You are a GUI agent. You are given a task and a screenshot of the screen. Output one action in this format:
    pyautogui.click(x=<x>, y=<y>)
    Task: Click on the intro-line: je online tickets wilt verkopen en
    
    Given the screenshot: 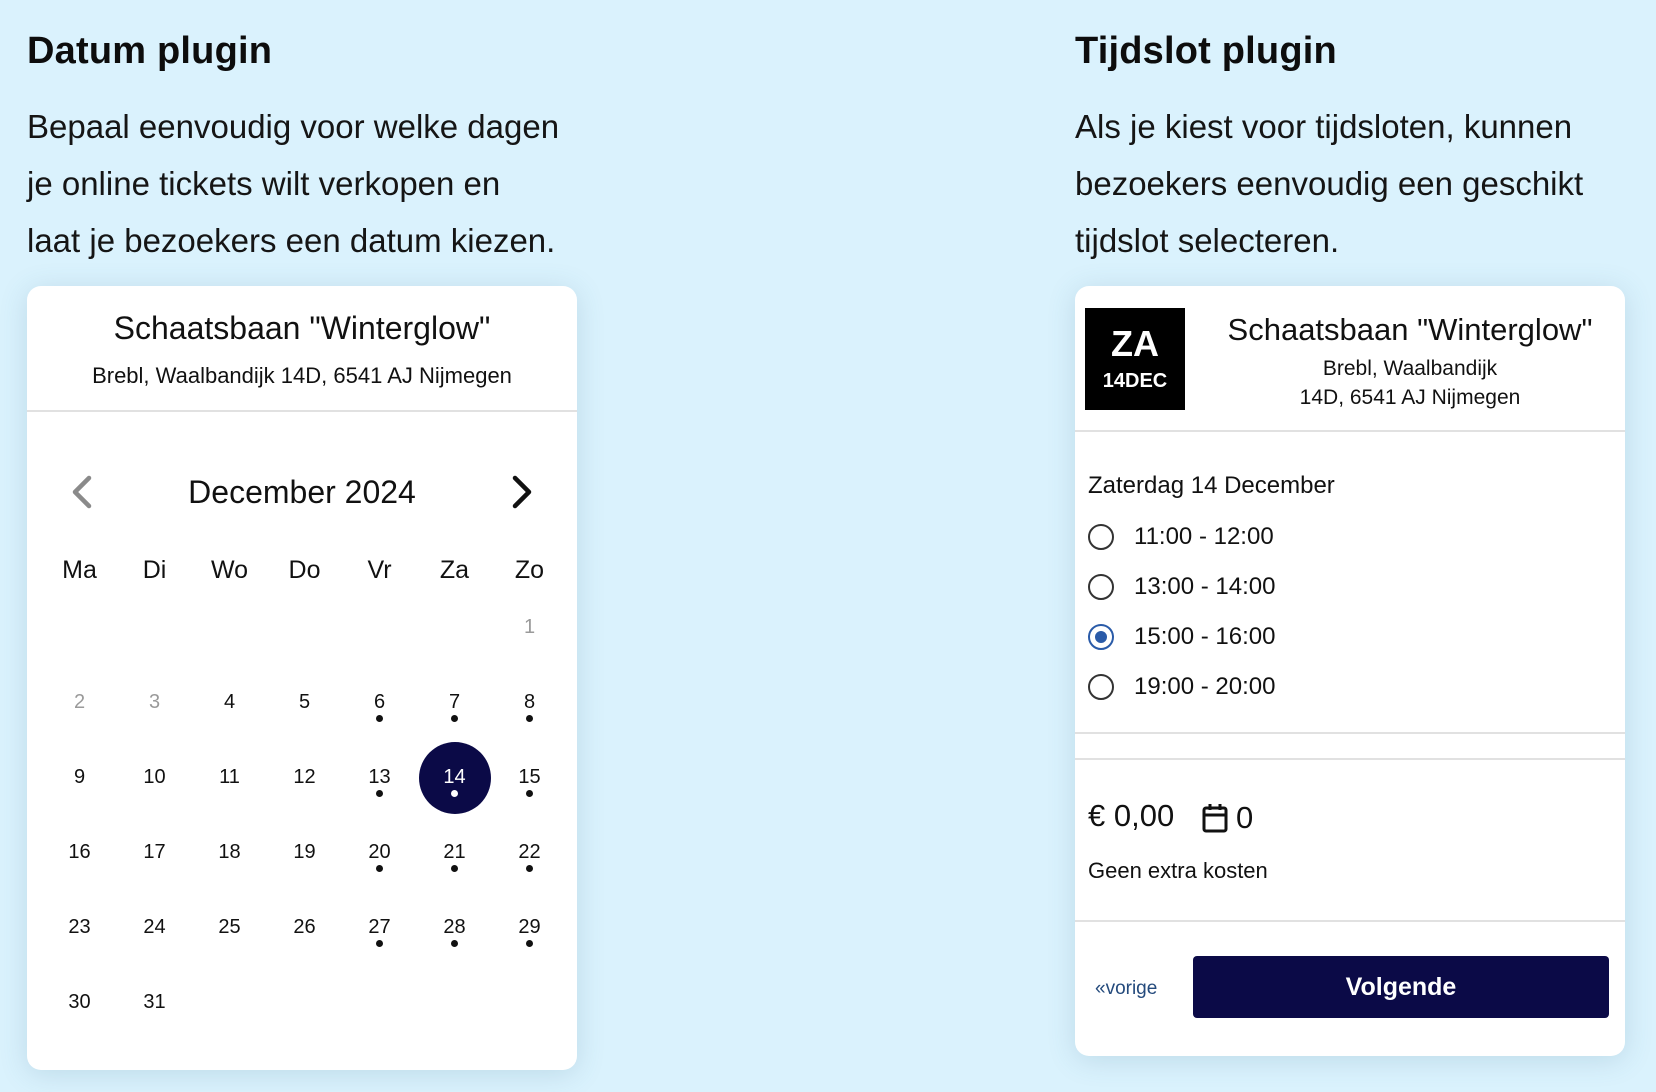 What is the action you would take?
    pyautogui.click(x=264, y=183)
    